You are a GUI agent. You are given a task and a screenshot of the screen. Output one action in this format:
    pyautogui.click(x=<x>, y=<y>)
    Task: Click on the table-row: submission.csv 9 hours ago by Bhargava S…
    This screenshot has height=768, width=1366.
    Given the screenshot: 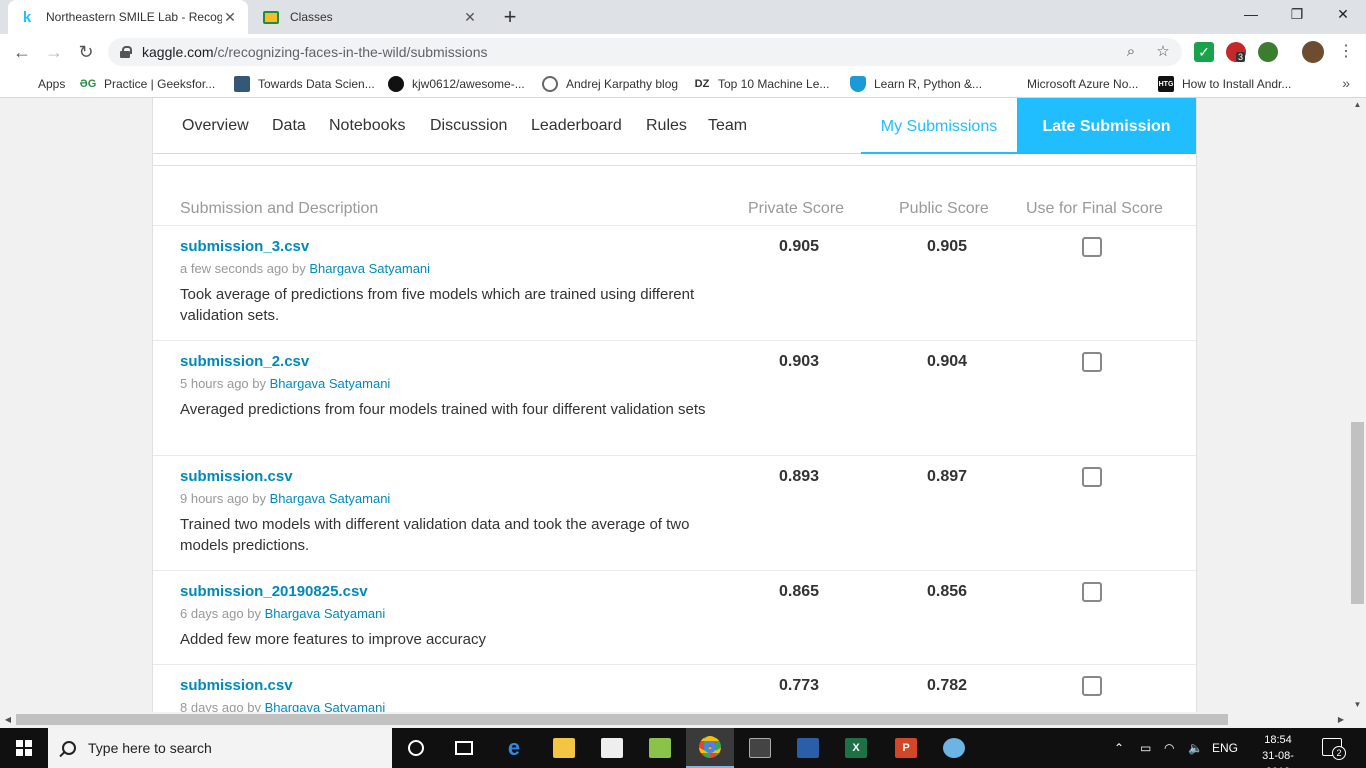 What is the action you would take?
    pyautogui.click(x=674, y=513)
    